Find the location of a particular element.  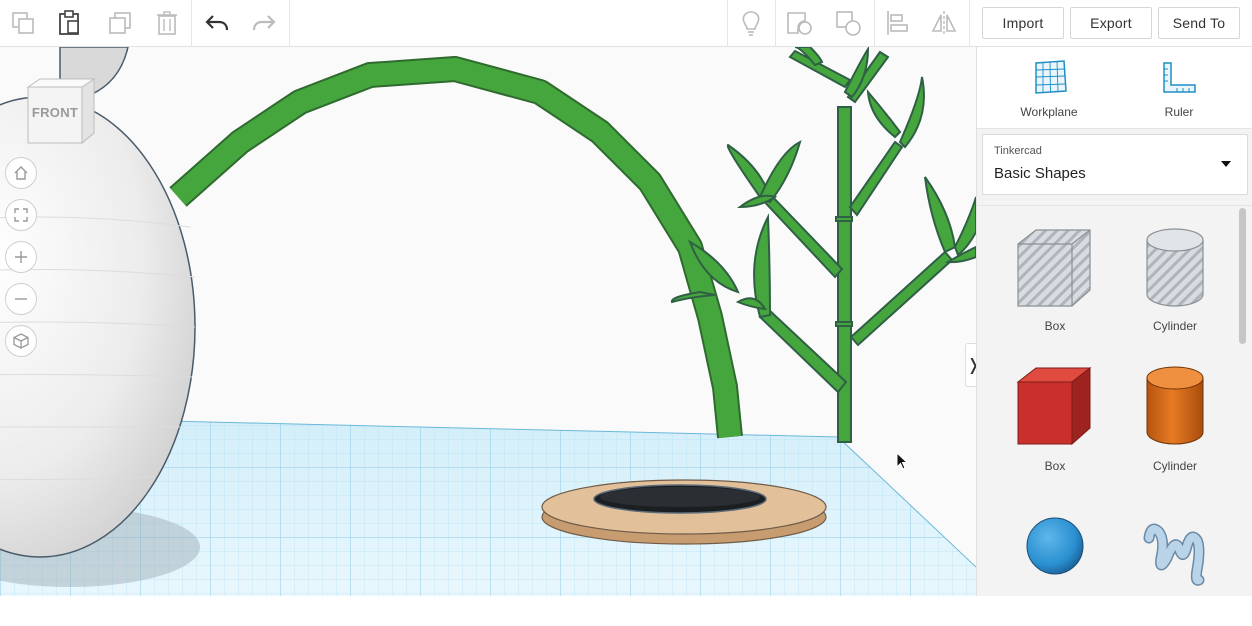

hole-box-icon is located at coordinates (1054, 268).